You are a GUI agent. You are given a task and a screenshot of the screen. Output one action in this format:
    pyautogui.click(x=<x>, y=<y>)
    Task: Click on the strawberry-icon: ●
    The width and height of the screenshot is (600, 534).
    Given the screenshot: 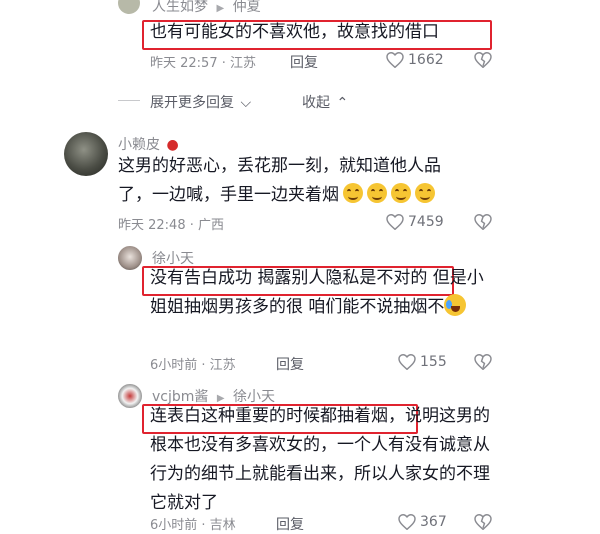 What is the action you would take?
    pyautogui.click(x=172, y=145)
    